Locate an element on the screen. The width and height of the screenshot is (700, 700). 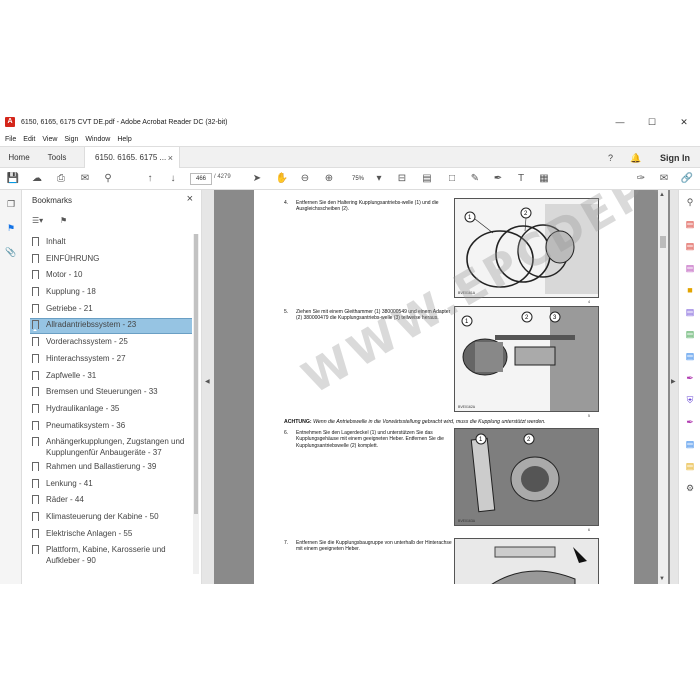
bookmark-label: Allradantriebssystem - 23 is located at coordinates (91, 325).